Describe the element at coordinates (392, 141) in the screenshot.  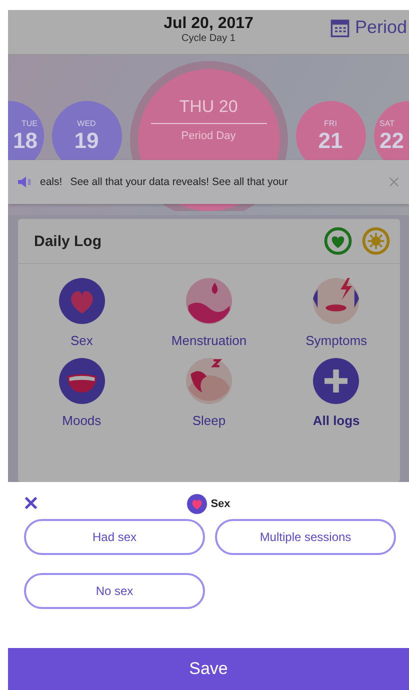
I see `day-number: 22` at that location.